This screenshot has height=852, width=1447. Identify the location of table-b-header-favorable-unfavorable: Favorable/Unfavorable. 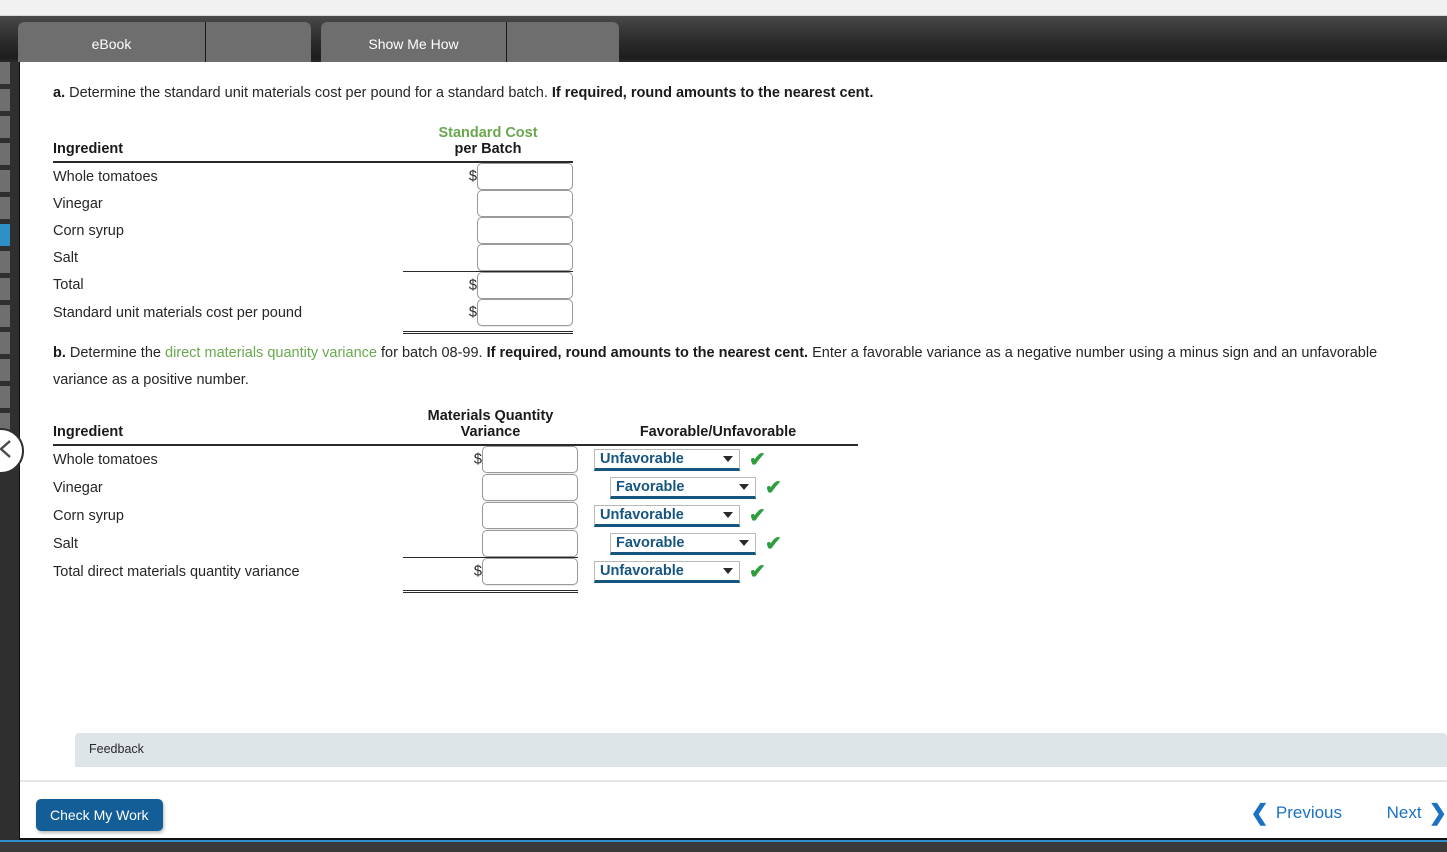
(718, 434).